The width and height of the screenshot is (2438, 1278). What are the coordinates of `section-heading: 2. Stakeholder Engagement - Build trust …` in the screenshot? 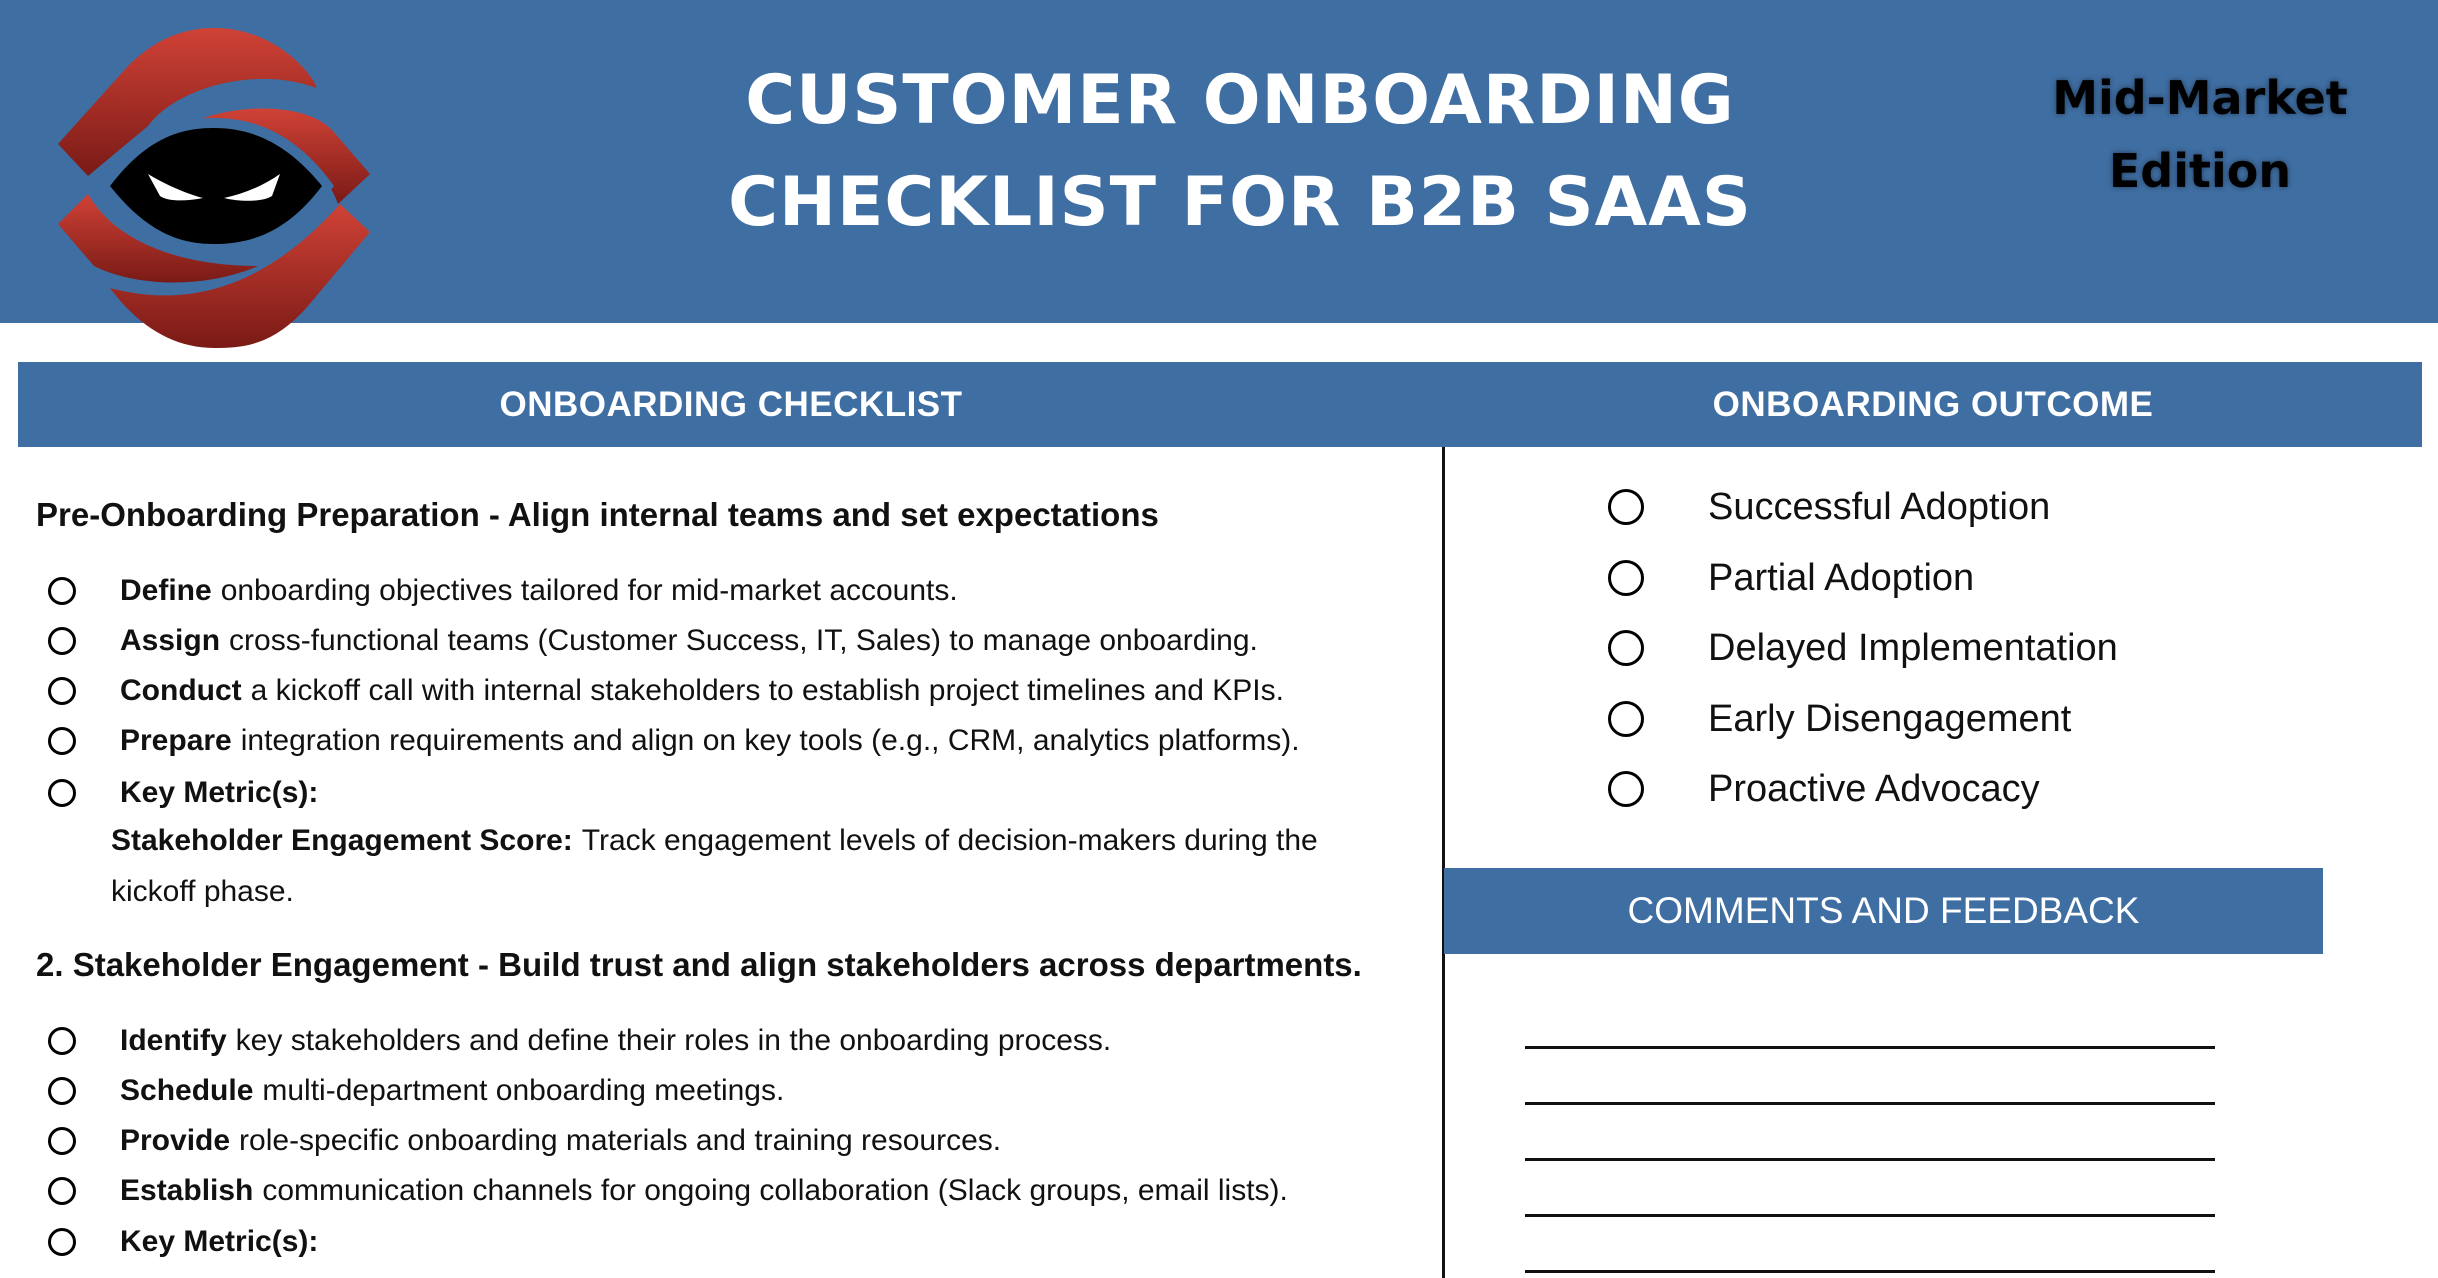 It's located at (699, 964).